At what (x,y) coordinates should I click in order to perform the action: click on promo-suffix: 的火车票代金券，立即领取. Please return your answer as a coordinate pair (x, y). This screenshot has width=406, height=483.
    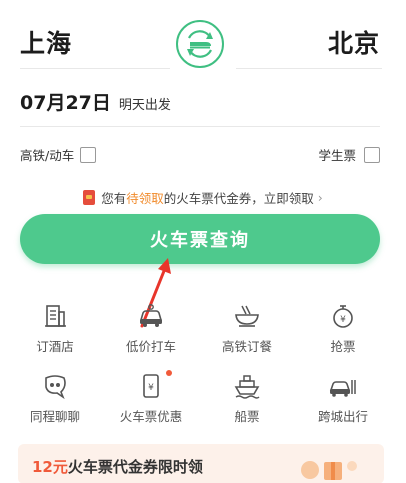
    Looking at the image, I should click on (238, 198).